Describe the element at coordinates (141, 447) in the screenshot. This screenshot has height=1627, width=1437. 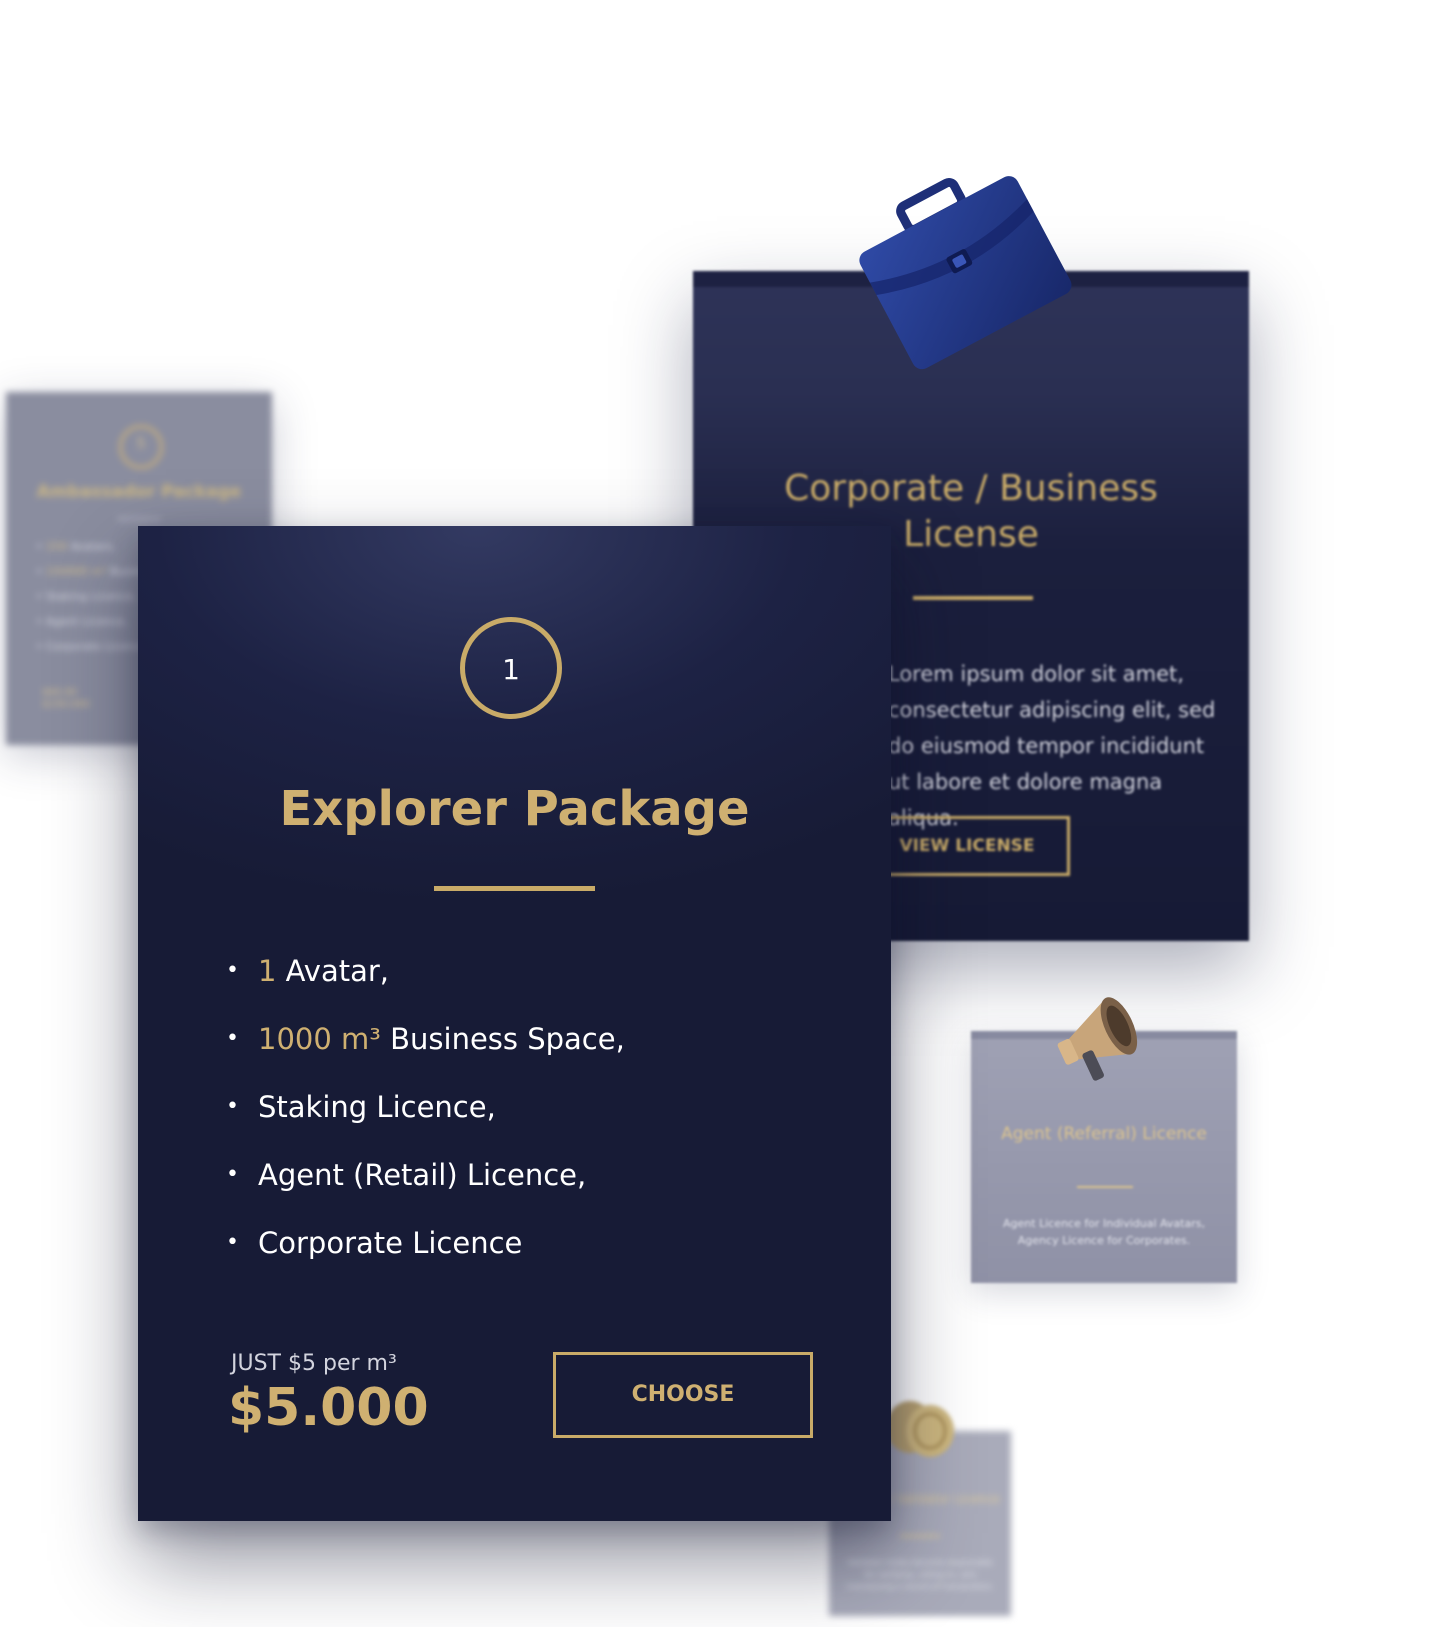
I see `package-number-badge: 5` at that location.